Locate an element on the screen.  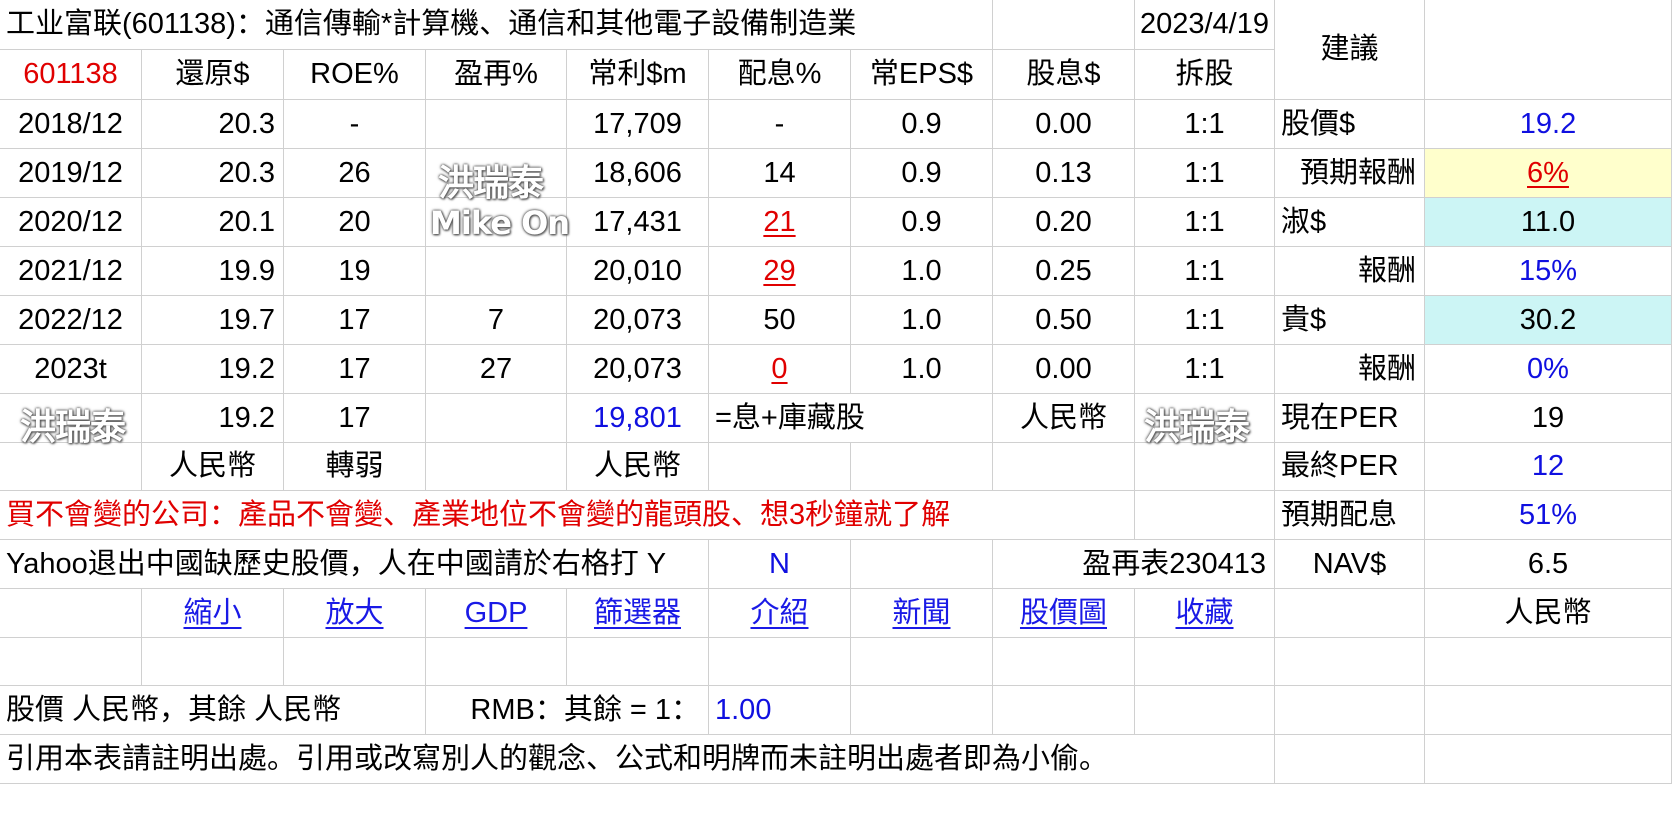
profit-header-text: 常利$m is located at coordinates (637, 74).